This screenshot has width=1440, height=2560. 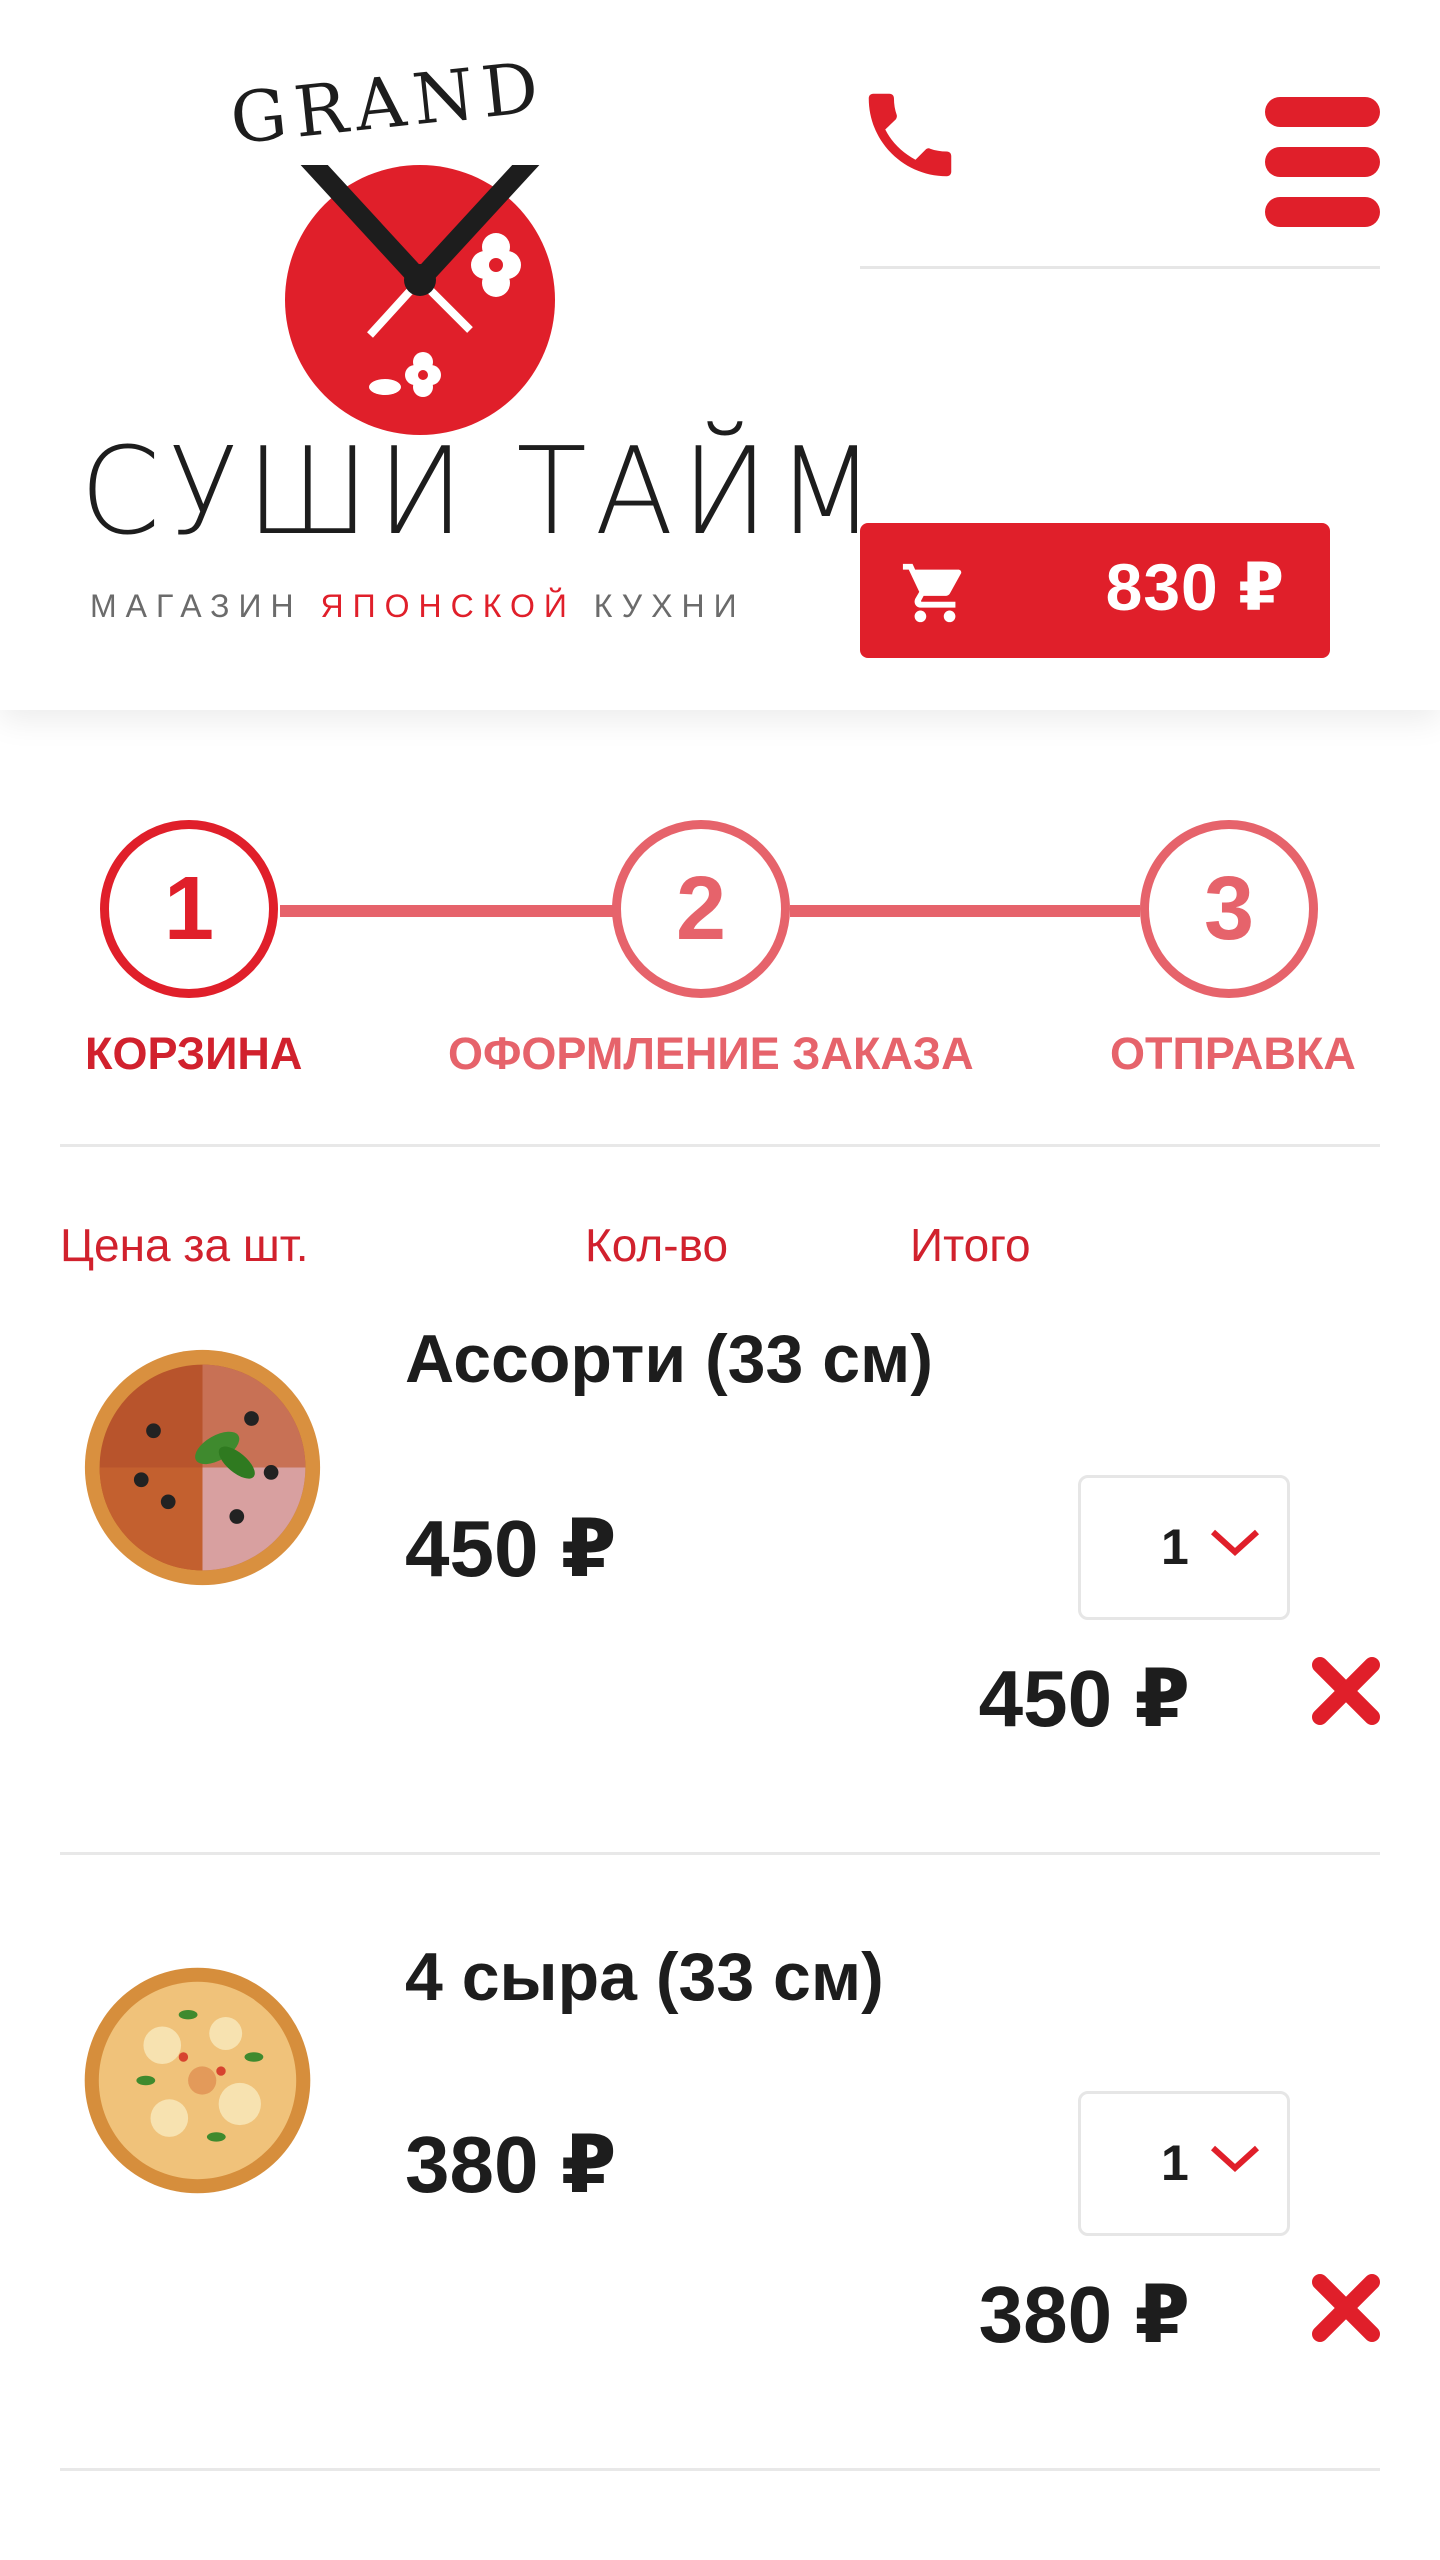 What do you see at coordinates (669, 1359) in the screenshot?
I see `item-name: Ассорти (33 см)` at bounding box center [669, 1359].